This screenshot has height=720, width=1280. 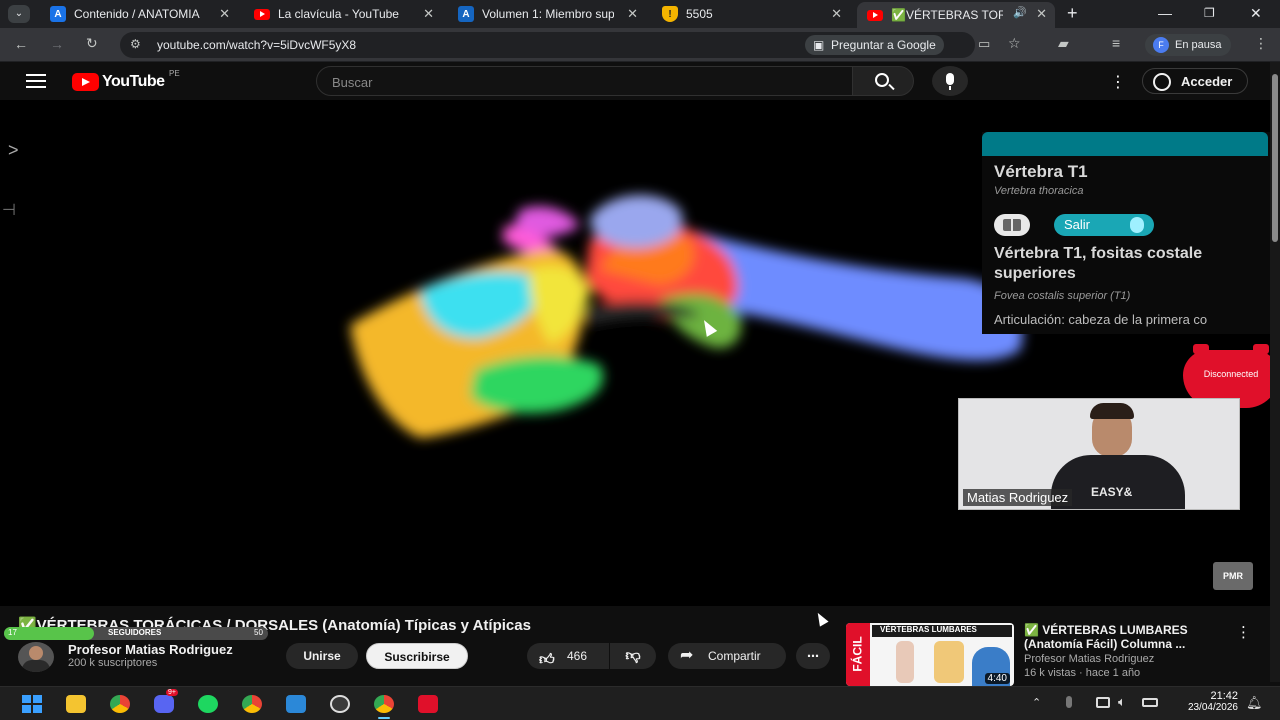 I want to click on chrome-profile-icon, so click(x=252, y=704).